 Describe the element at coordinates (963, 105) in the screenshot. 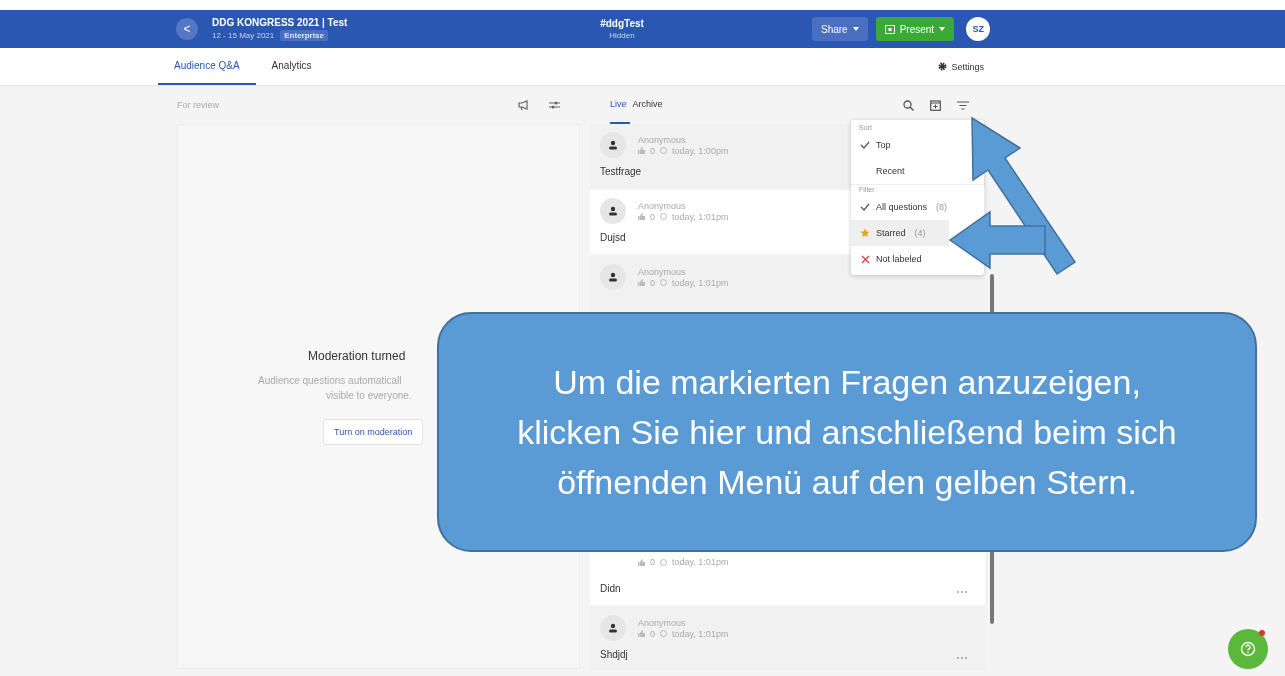

I see `filter-icon` at that location.